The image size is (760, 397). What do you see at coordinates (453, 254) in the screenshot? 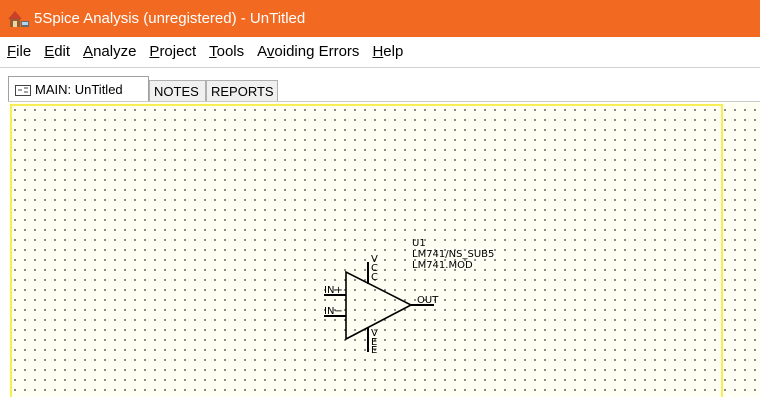
I see `component-model: LM741/NS_SUB5` at bounding box center [453, 254].